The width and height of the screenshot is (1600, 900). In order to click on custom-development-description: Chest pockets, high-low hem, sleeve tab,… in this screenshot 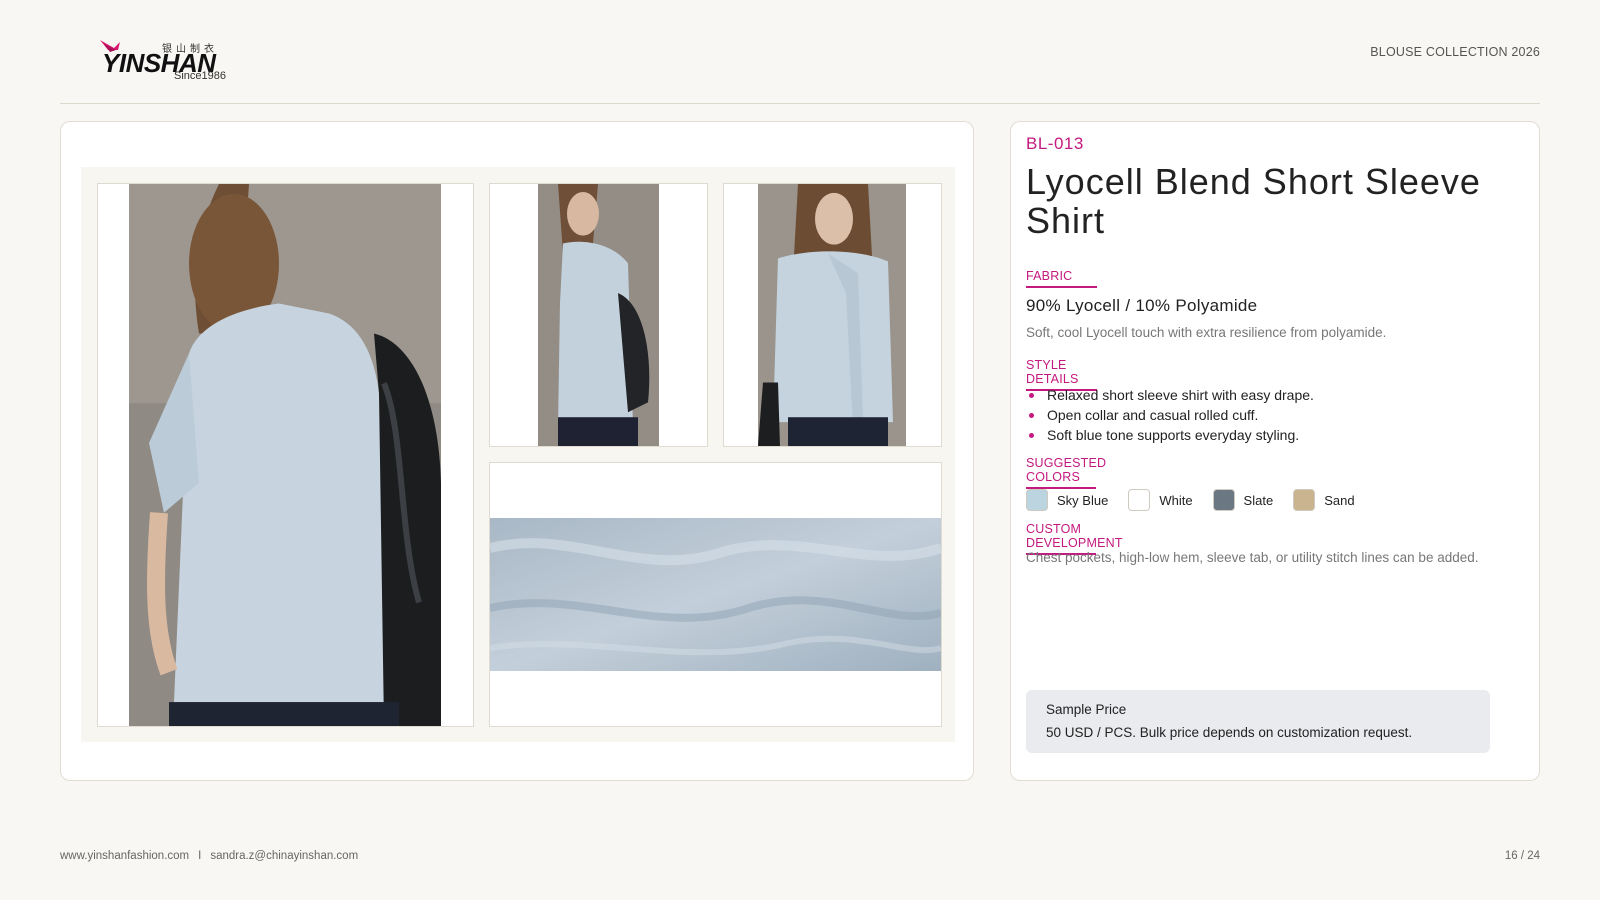, I will do `click(1252, 557)`.